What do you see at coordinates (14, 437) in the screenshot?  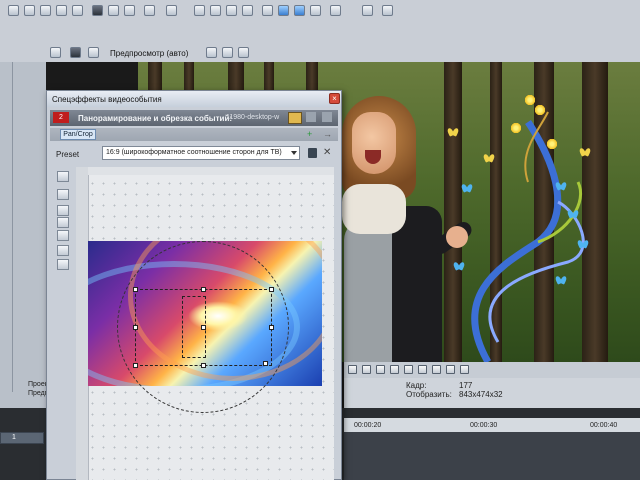 I see `track-number: 1` at bounding box center [14, 437].